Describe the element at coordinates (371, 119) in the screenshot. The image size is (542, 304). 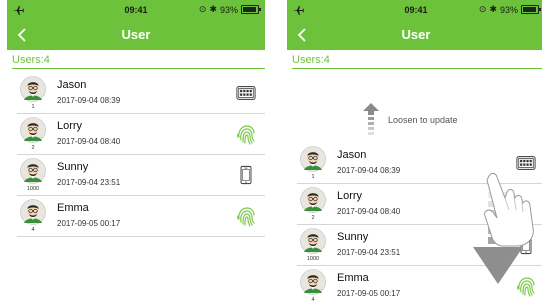
I see `up-arrow-icon` at that location.